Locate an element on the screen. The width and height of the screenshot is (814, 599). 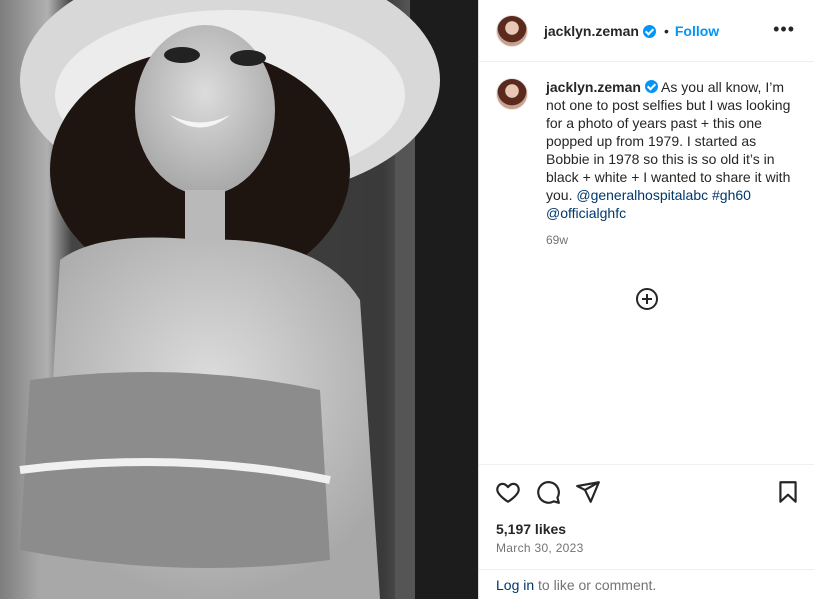
mention-generalhospitalabc: @generalhospitalabc is located at coordinates (642, 195).